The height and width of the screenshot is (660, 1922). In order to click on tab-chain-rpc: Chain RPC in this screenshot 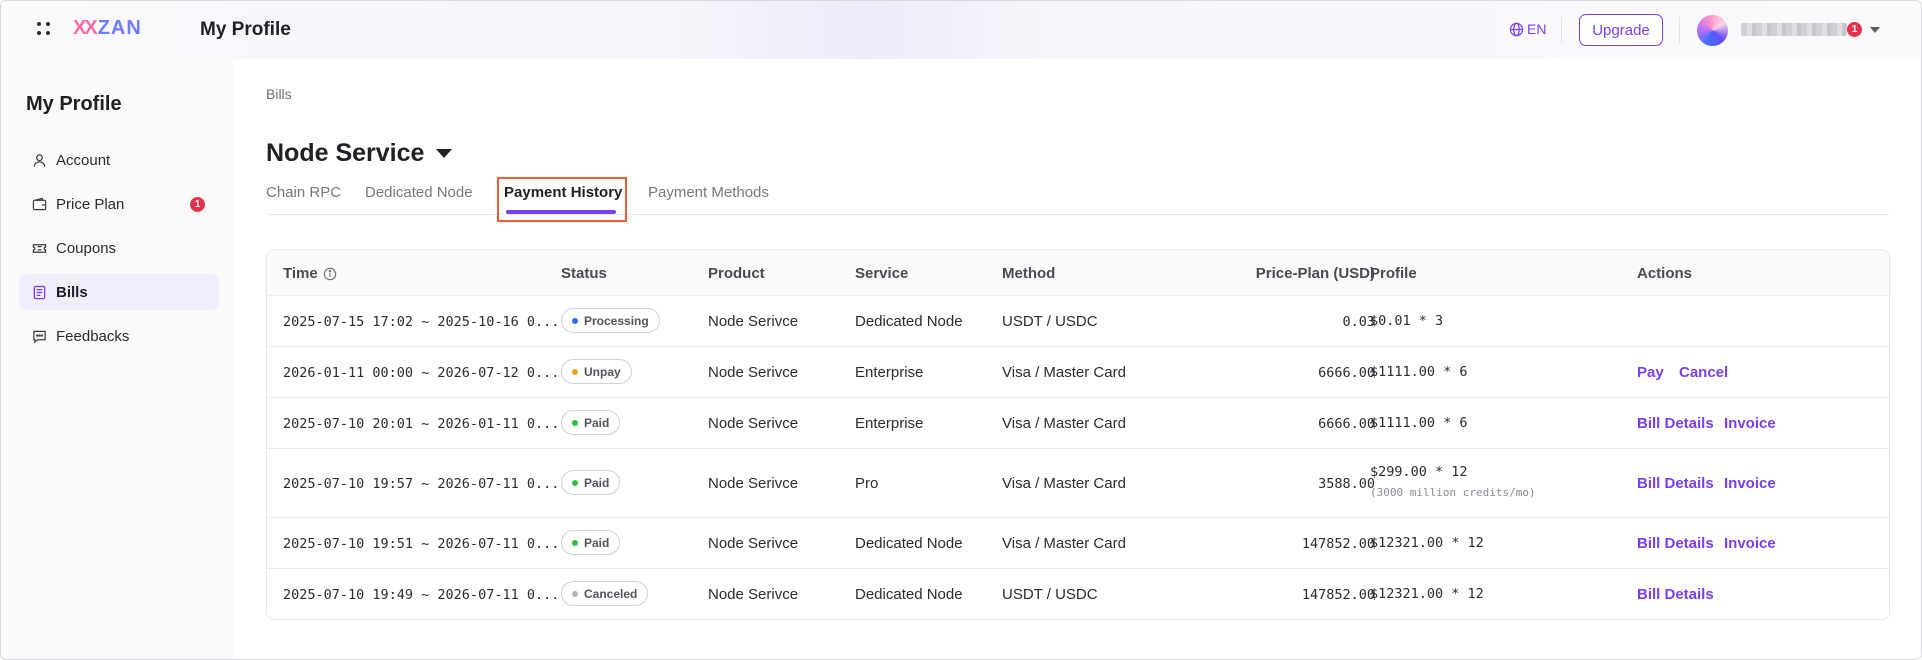, I will do `click(303, 192)`.